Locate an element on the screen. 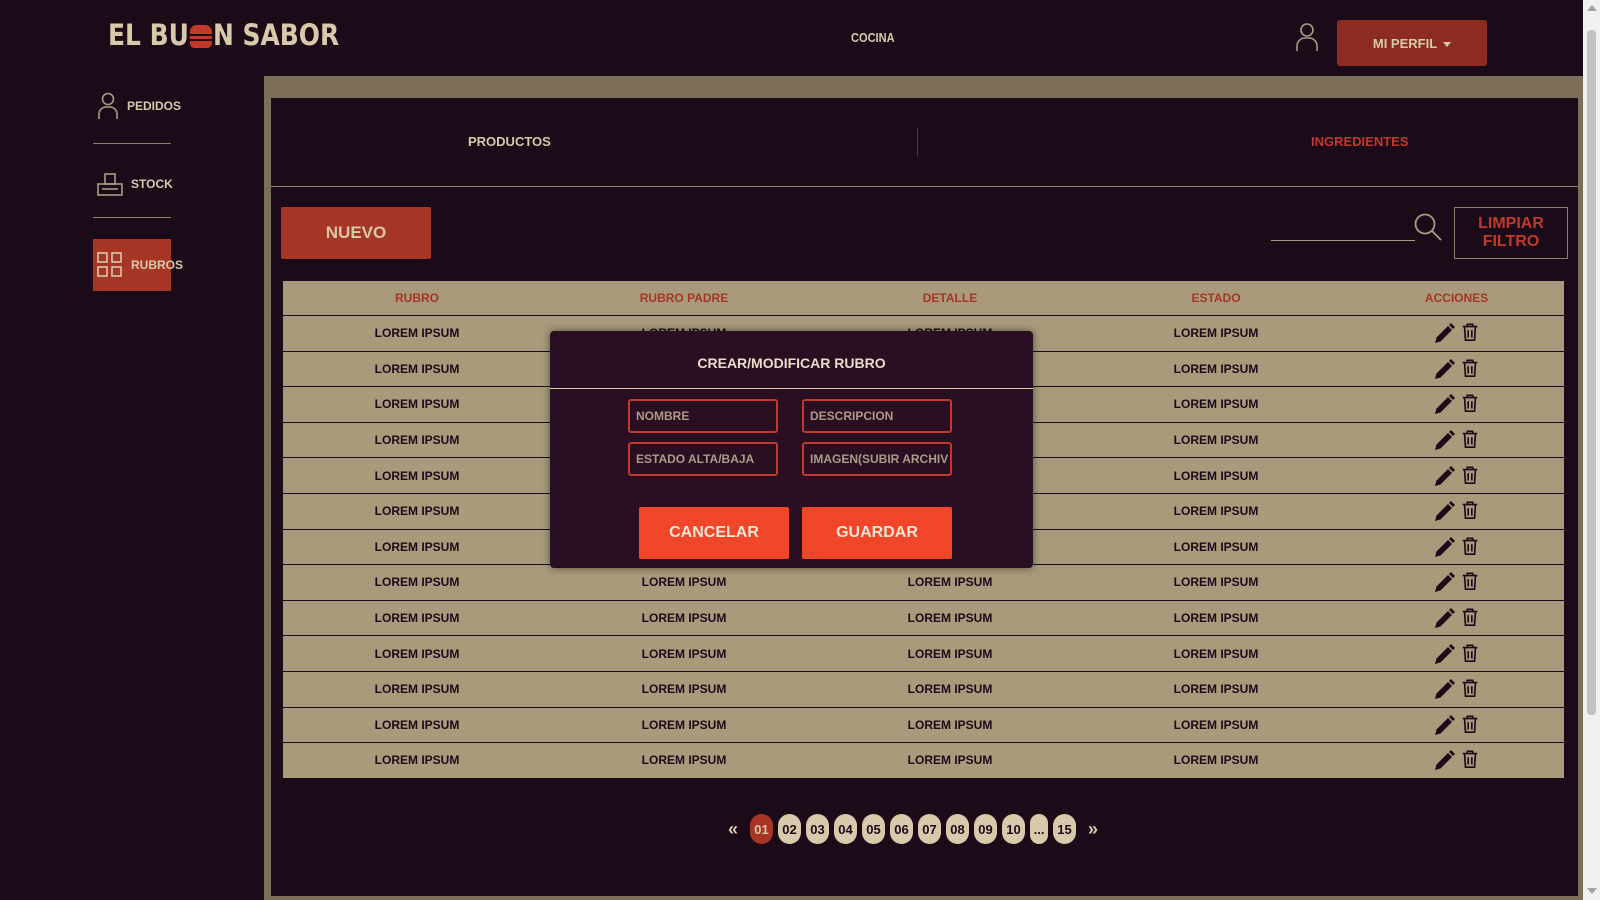  cell-detalle: LOREM IPSUM is located at coordinates (950, 618).